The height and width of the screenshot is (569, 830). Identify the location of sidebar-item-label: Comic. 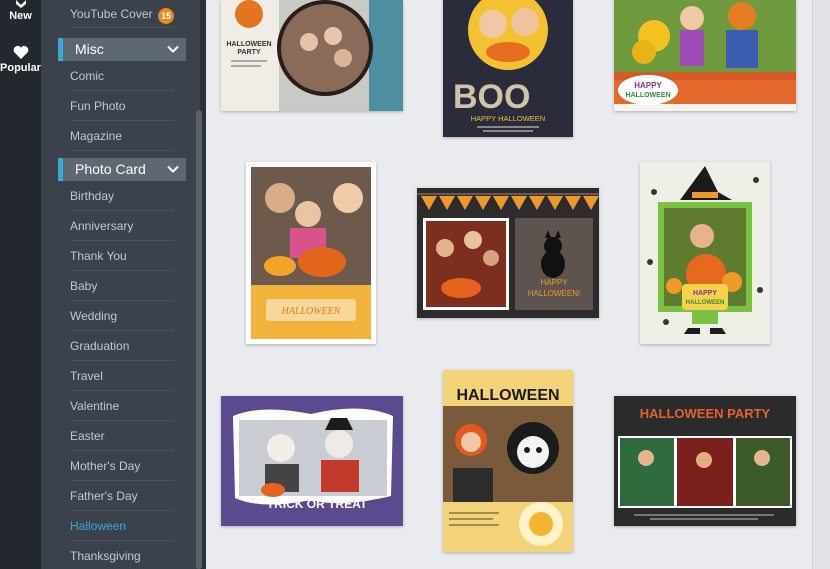
(87, 76).